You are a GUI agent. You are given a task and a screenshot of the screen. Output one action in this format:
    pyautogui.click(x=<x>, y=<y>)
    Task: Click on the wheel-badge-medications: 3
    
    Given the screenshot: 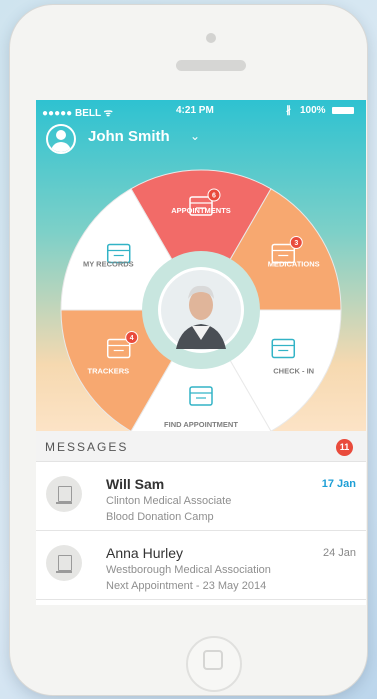 What is the action you would take?
    pyautogui.click(x=296, y=242)
    